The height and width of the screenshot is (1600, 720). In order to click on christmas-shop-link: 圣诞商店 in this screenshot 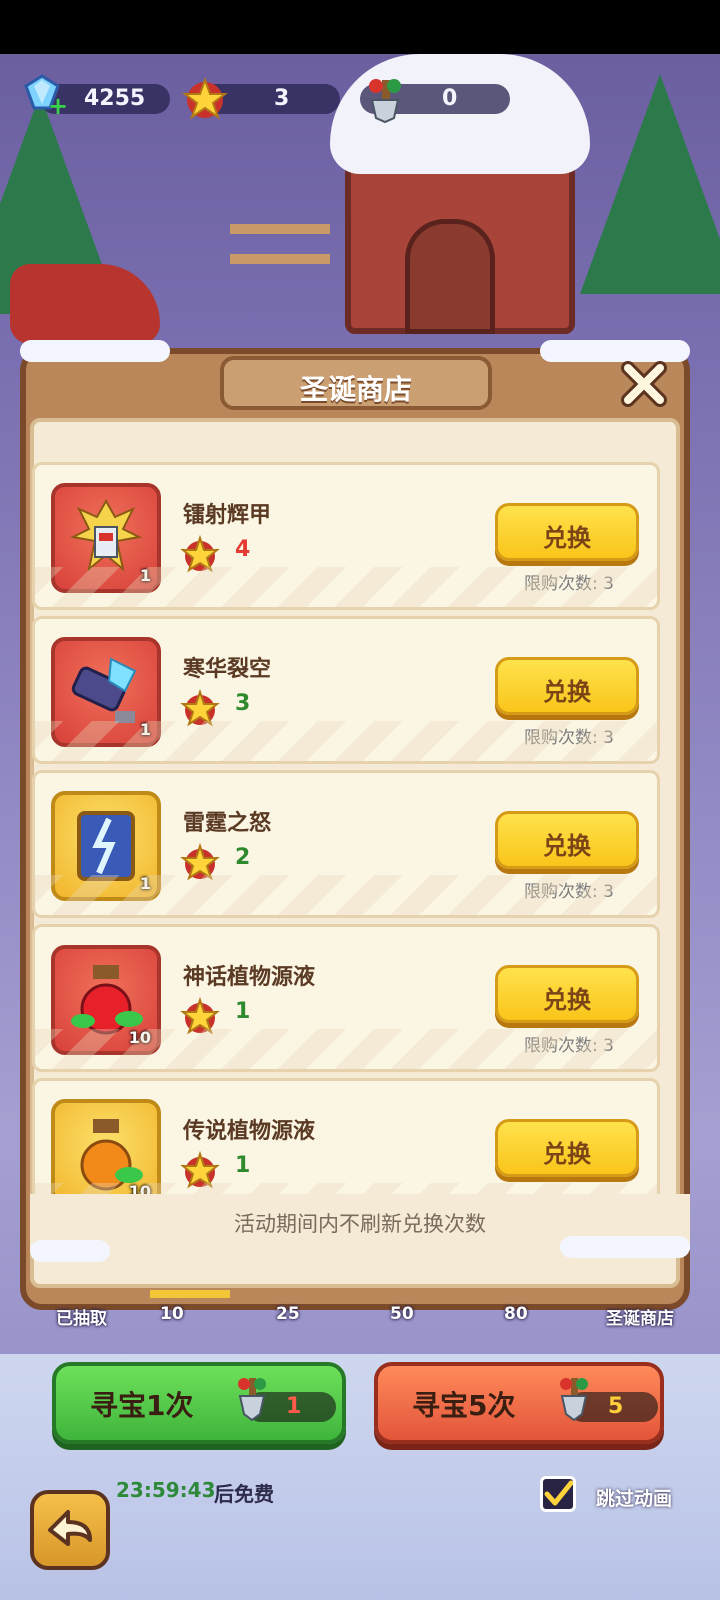, I will do `click(640, 1316)`.